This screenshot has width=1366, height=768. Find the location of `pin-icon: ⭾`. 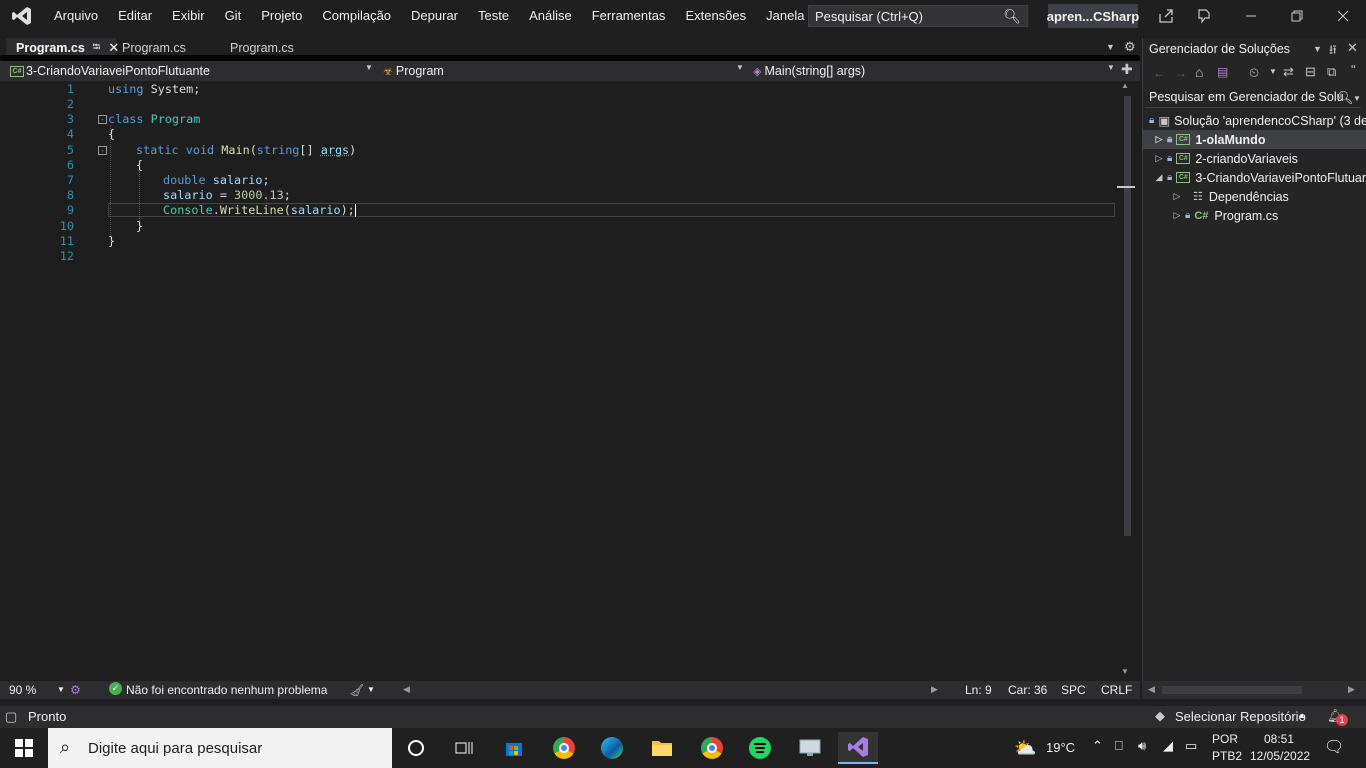

pin-icon: ⭾ is located at coordinates (97, 48).